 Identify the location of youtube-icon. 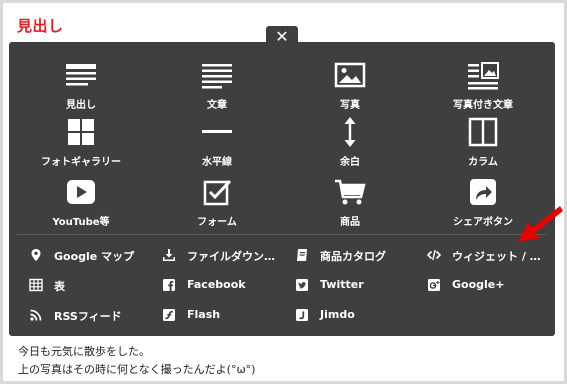
(81, 192).